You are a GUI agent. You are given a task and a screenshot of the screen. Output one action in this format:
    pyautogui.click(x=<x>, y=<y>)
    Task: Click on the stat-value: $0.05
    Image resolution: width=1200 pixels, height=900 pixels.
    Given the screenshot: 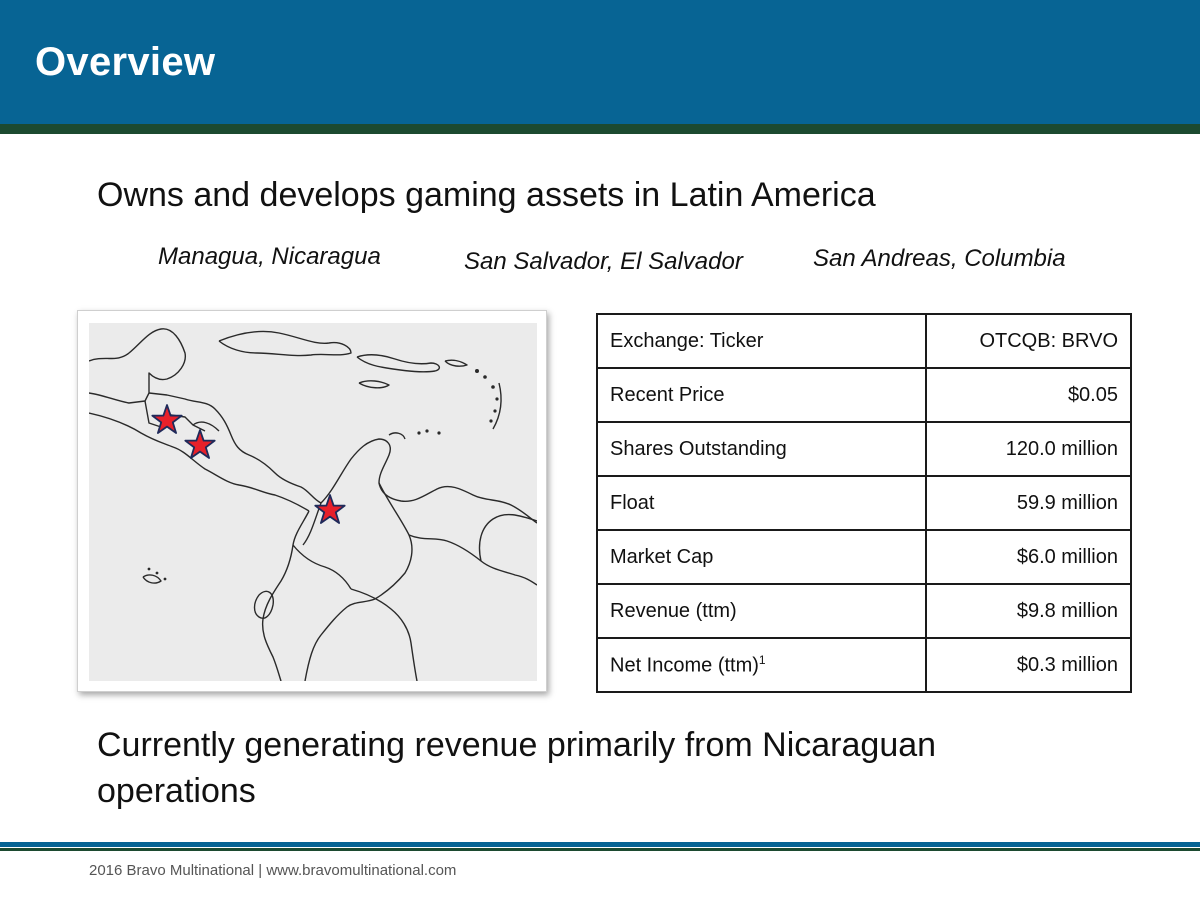 What is the action you would take?
    pyautogui.click(x=1028, y=395)
    